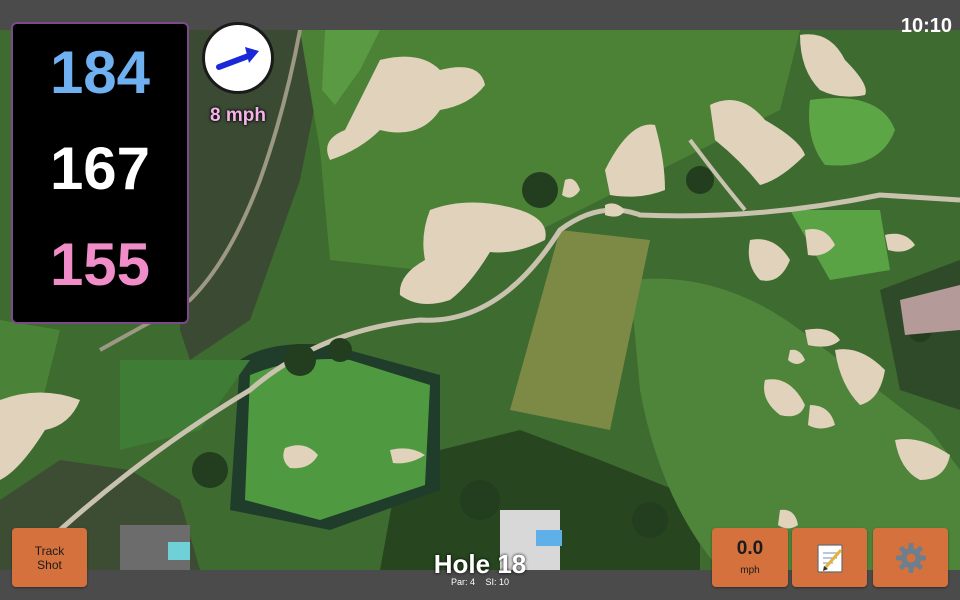  I want to click on notepad-icon, so click(829, 558).